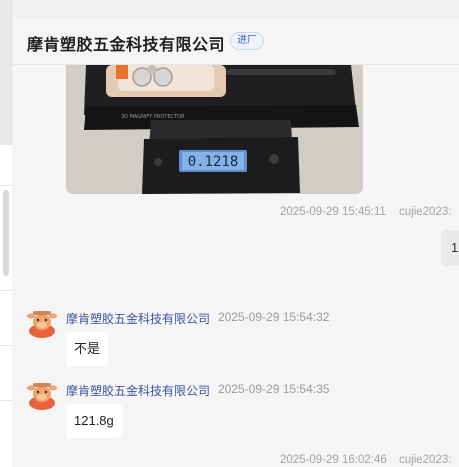 This screenshot has height=467, width=459. What do you see at coordinates (94, 421) in the screenshot?
I see `message-bubble: 121.8g` at bounding box center [94, 421].